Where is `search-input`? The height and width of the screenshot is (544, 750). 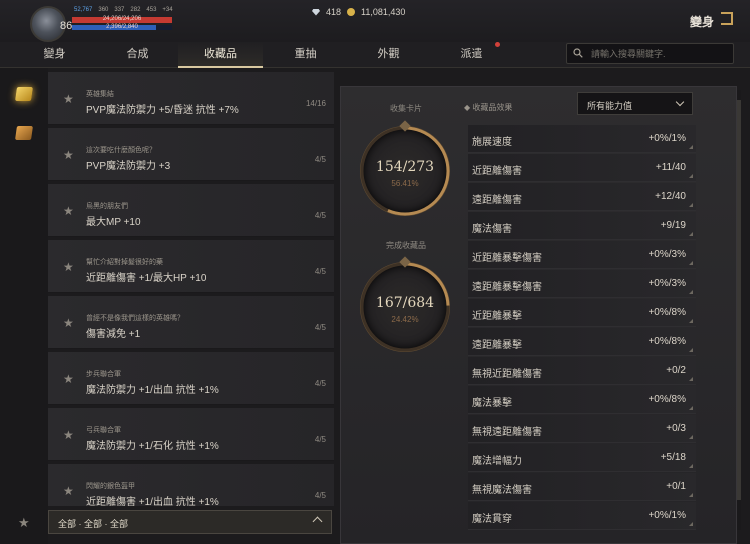 search-input is located at coordinates (660, 53).